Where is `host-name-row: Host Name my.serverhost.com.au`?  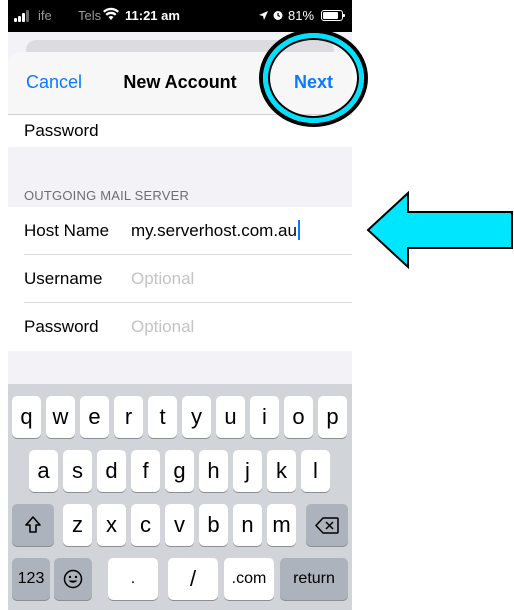
host-name-row: Host Name my.serverhost.com.au is located at coordinates (180, 231).